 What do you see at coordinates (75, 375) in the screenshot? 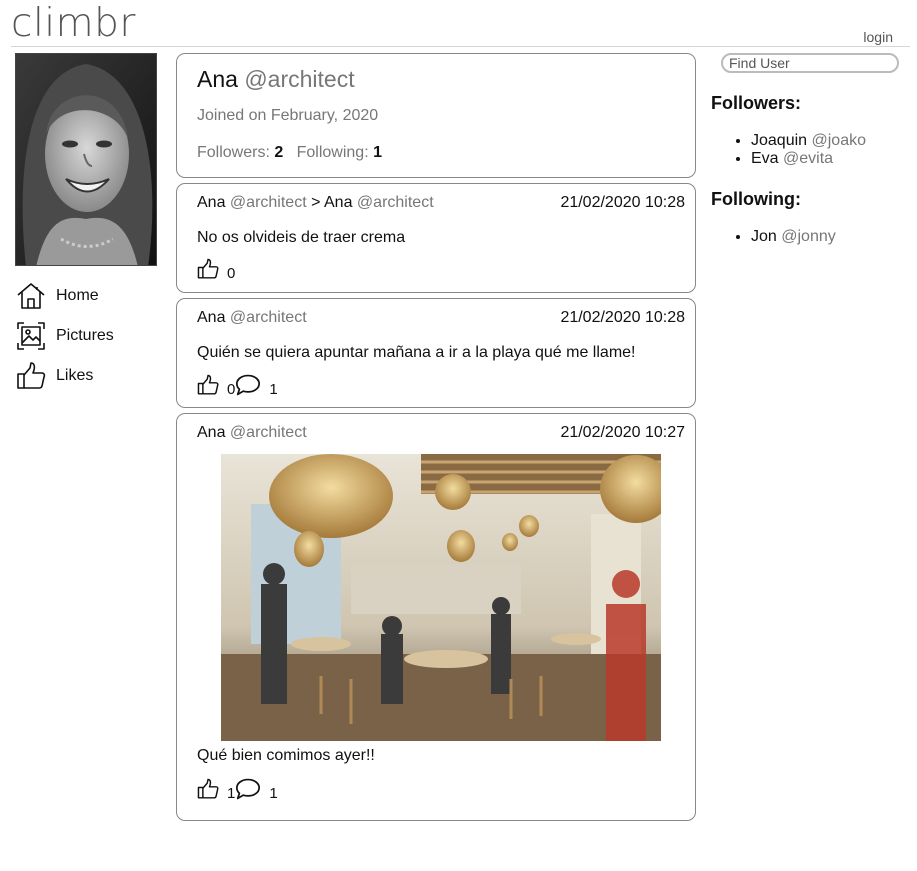
I see `nav-likes-label: Likes` at bounding box center [75, 375].